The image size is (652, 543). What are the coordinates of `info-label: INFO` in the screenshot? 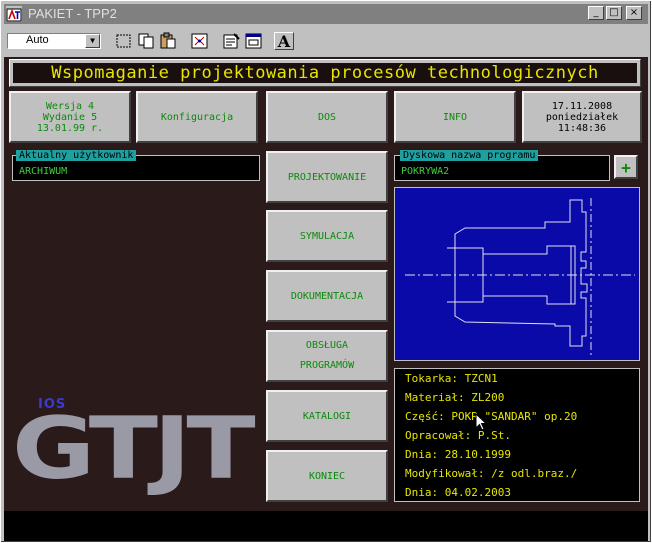 It's located at (455, 117).